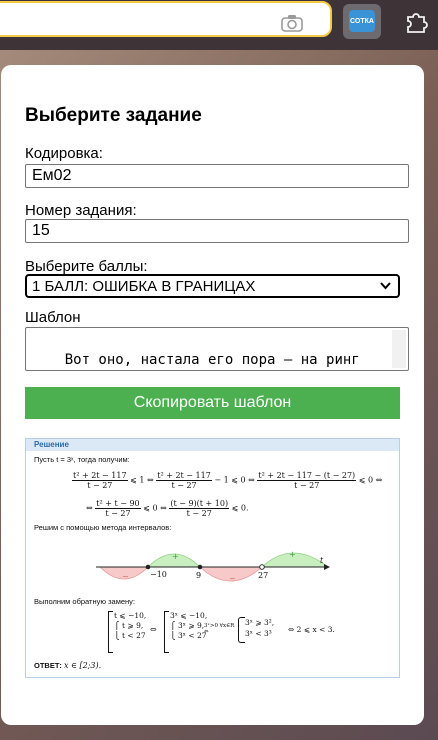 The image size is (438, 740). What do you see at coordinates (48, 665) in the screenshot?
I see `answer-label: ОТВЕТ:` at bounding box center [48, 665].